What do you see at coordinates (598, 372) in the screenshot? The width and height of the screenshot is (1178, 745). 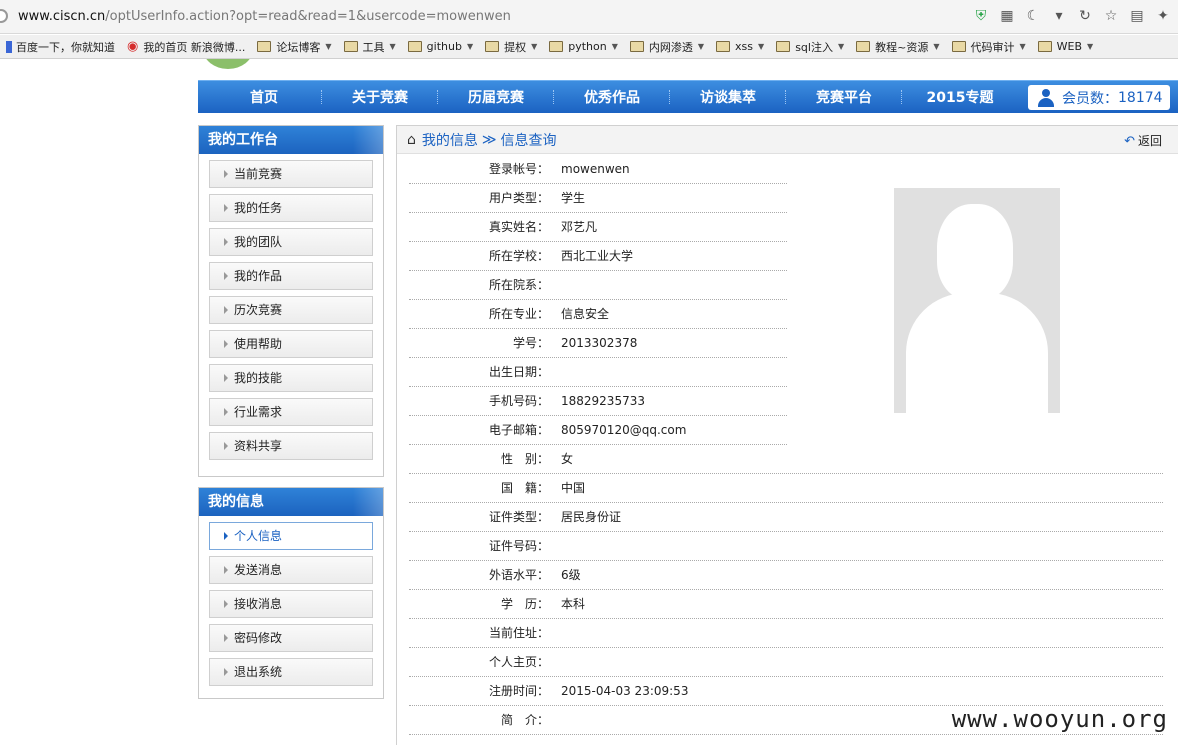 I see `profile-row: 出生日期：` at bounding box center [598, 372].